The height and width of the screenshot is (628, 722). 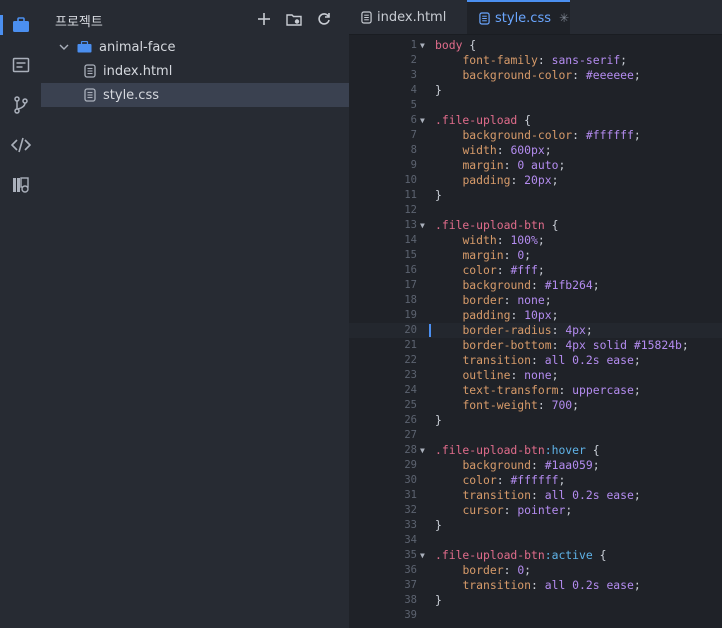 I want to click on tree-file-style-css: style.css, so click(x=195, y=95).